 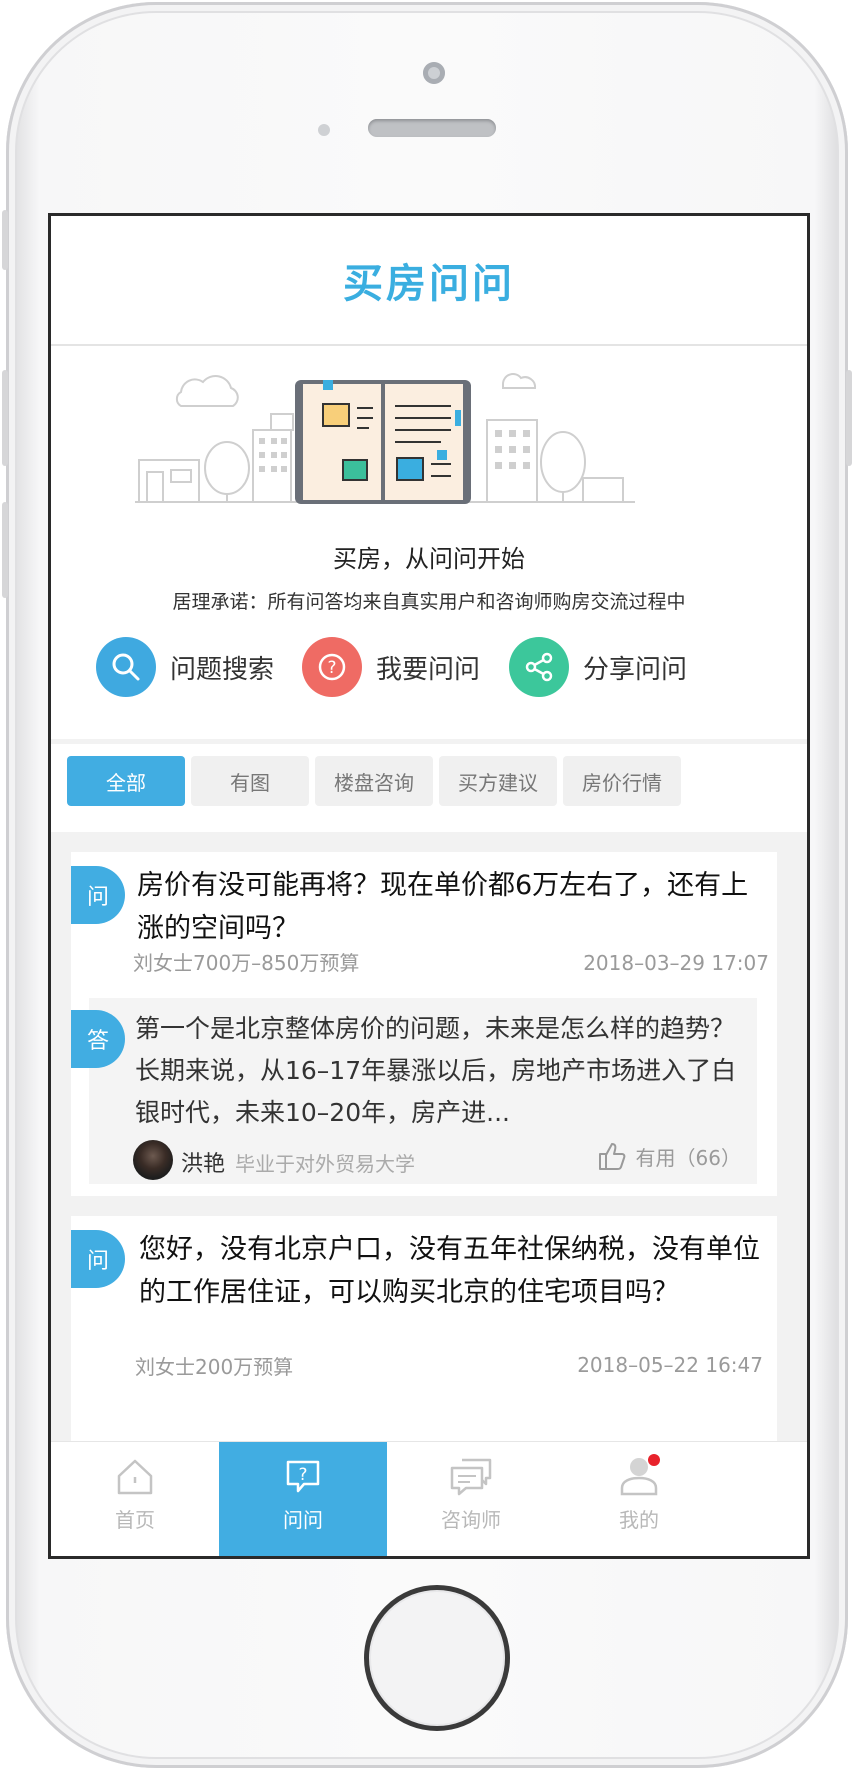 What do you see at coordinates (5, 240) in the screenshot?
I see `mute-switch` at bounding box center [5, 240].